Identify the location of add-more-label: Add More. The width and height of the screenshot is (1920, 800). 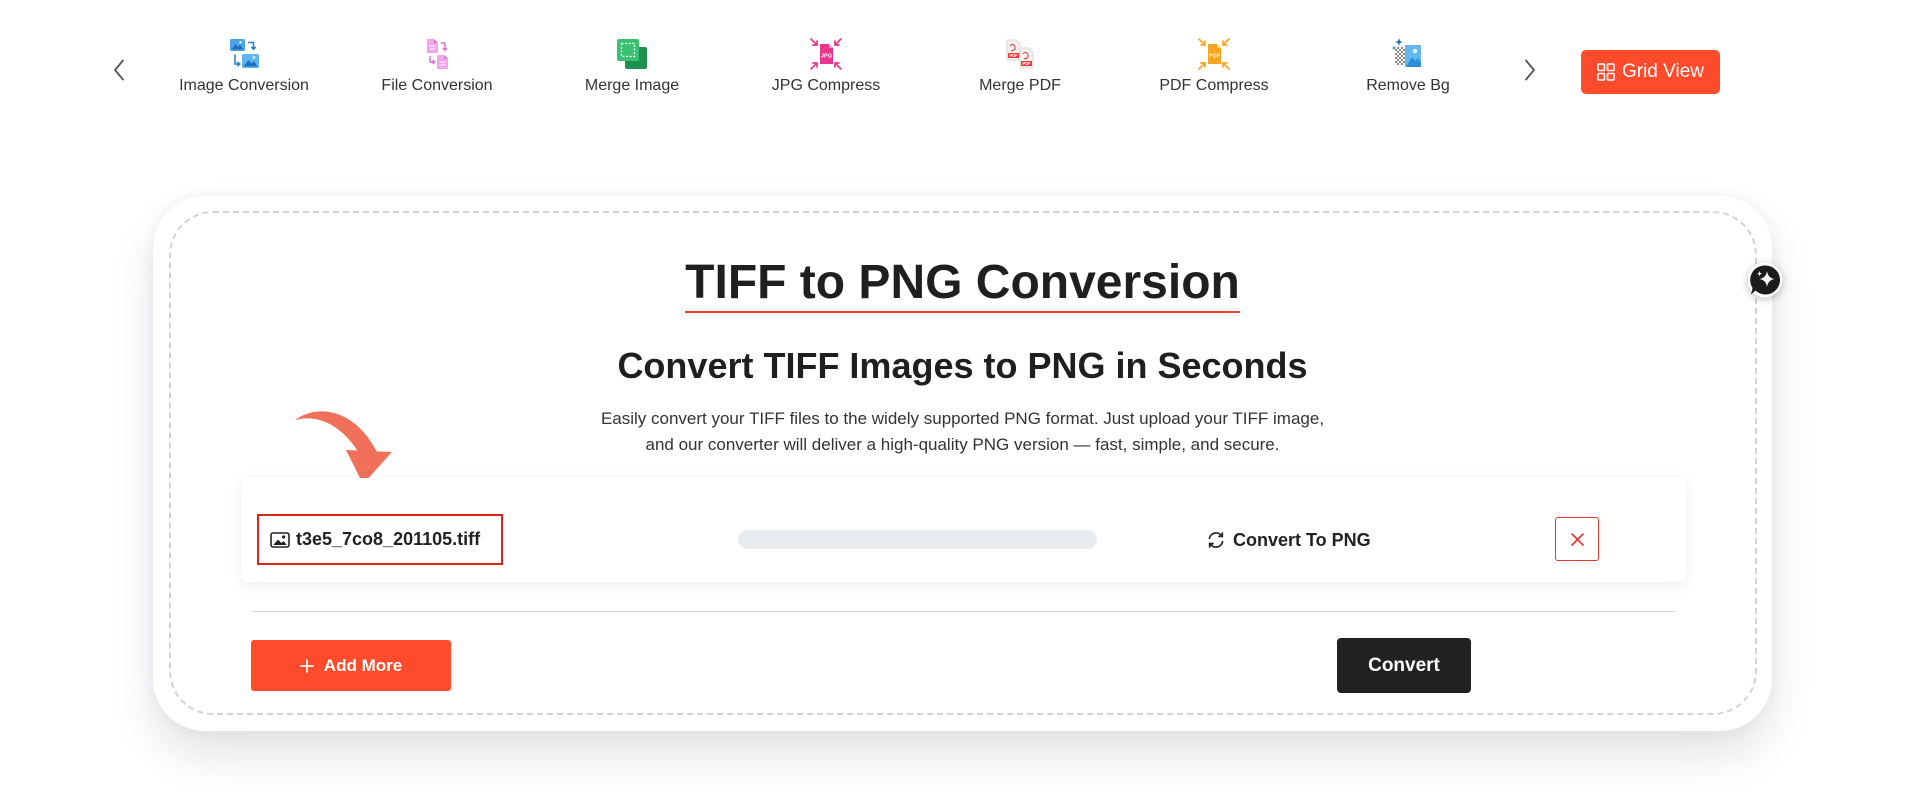
(363, 665).